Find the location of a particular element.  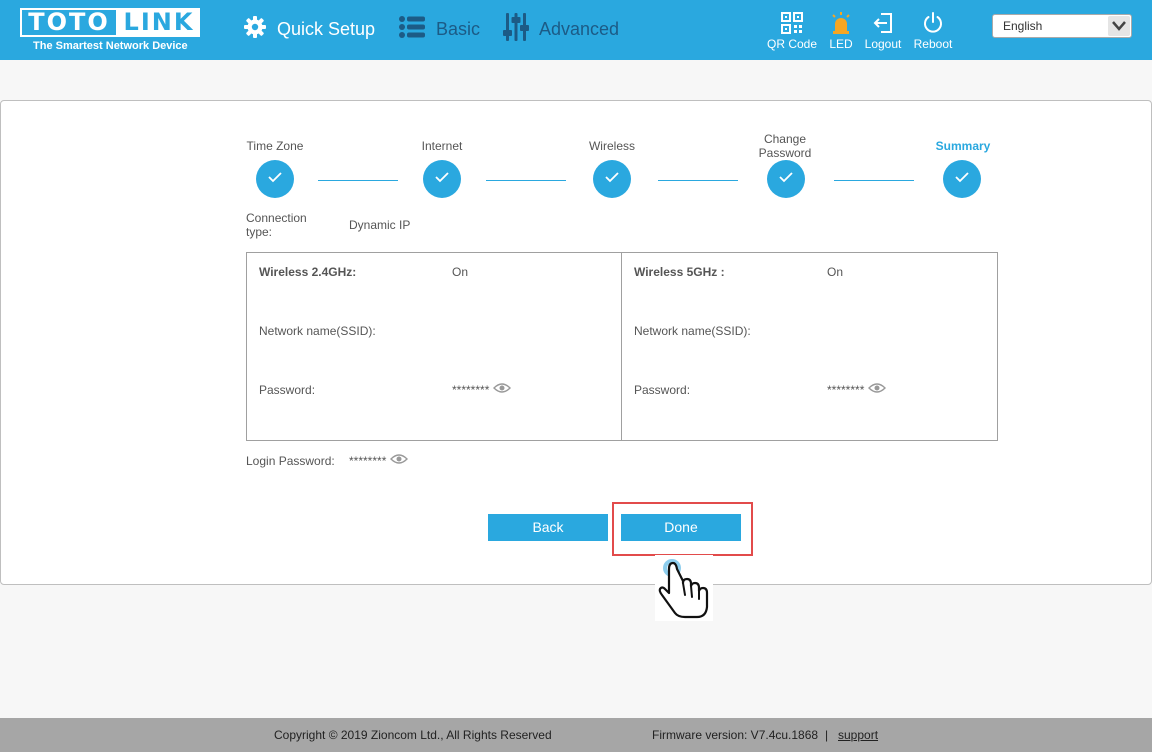

reboot-button: Reboot is located at coordinates (933, 31).